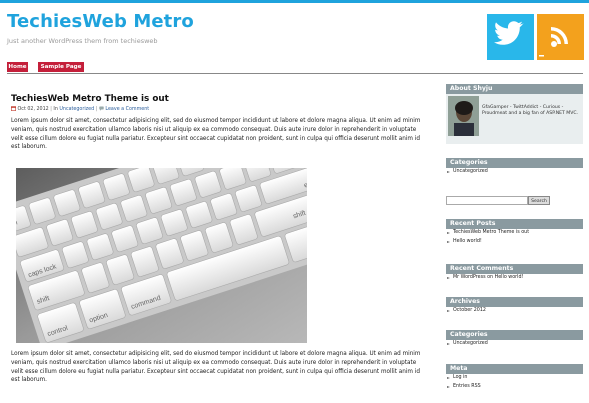 The height and width of the screenshot is (403, 589). What do you see at coordinates (295, 73) in the screenshot?
I see `header-divider` at bounding box center [295, 73].